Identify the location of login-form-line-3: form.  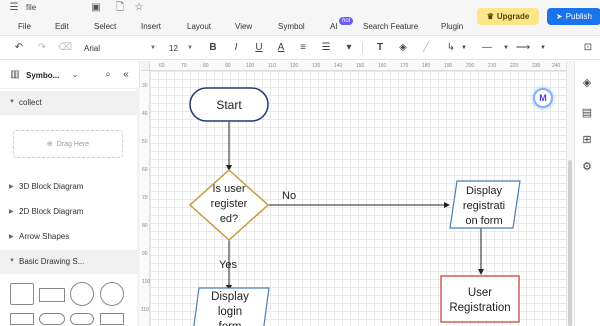
(230, 323).